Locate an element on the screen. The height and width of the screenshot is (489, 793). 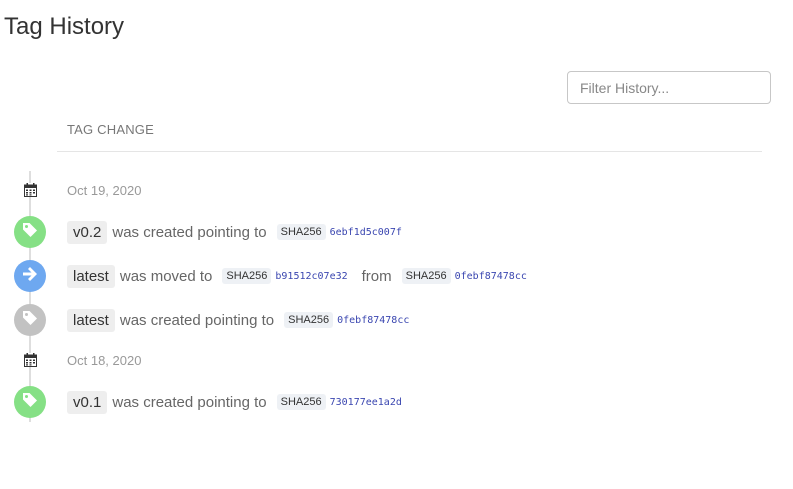
from-text: from is located at coordinates (376, 276).